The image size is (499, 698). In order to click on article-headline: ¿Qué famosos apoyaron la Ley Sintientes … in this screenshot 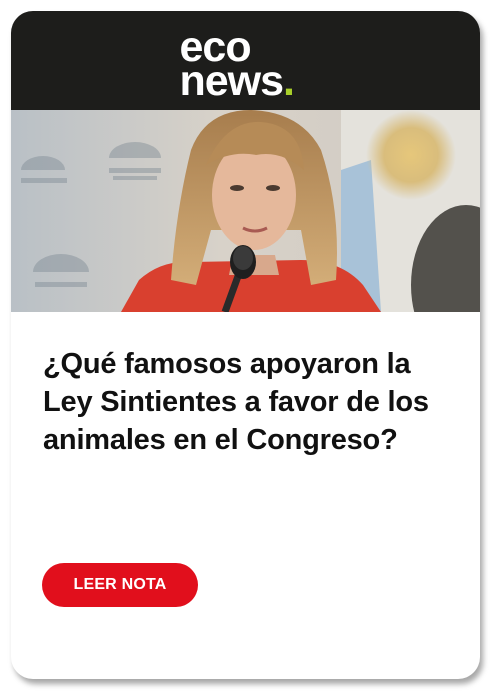, I will do `click(245, 402)`.